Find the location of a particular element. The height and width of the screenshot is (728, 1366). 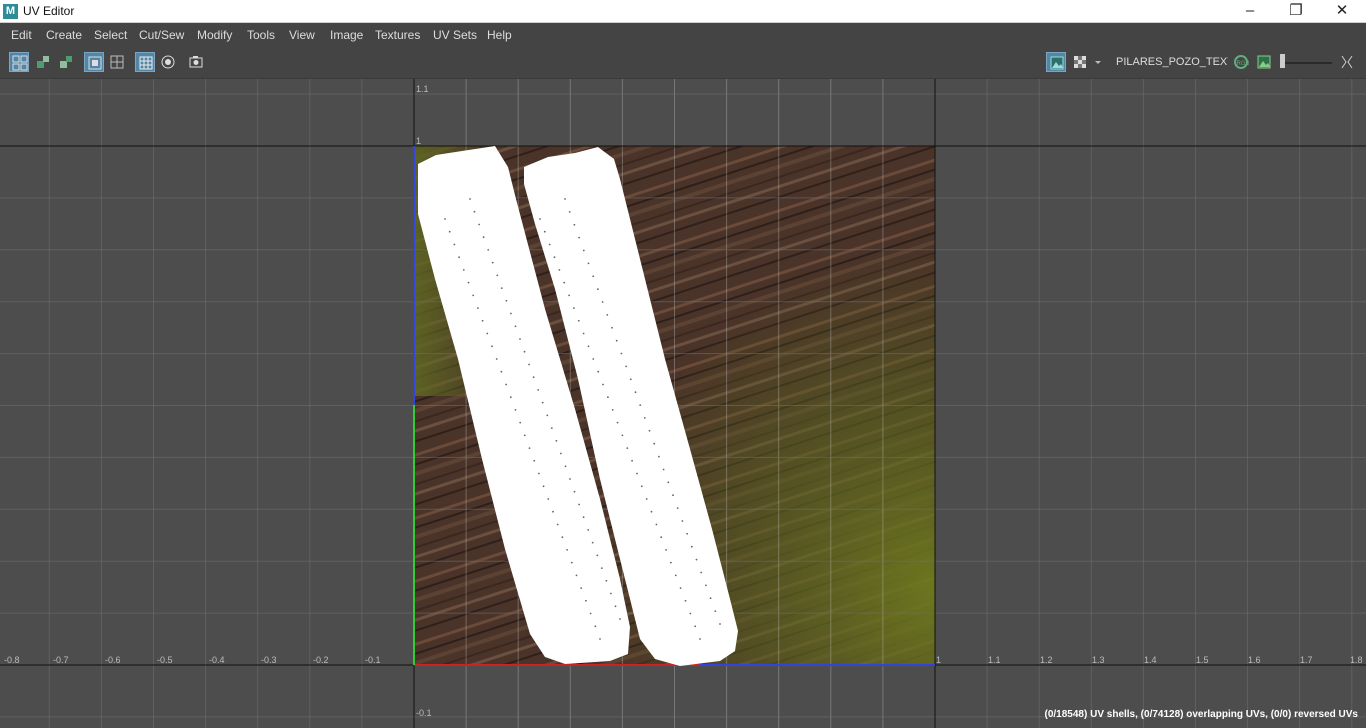

svg-text: RGB is located at coordinates (1243, 64).